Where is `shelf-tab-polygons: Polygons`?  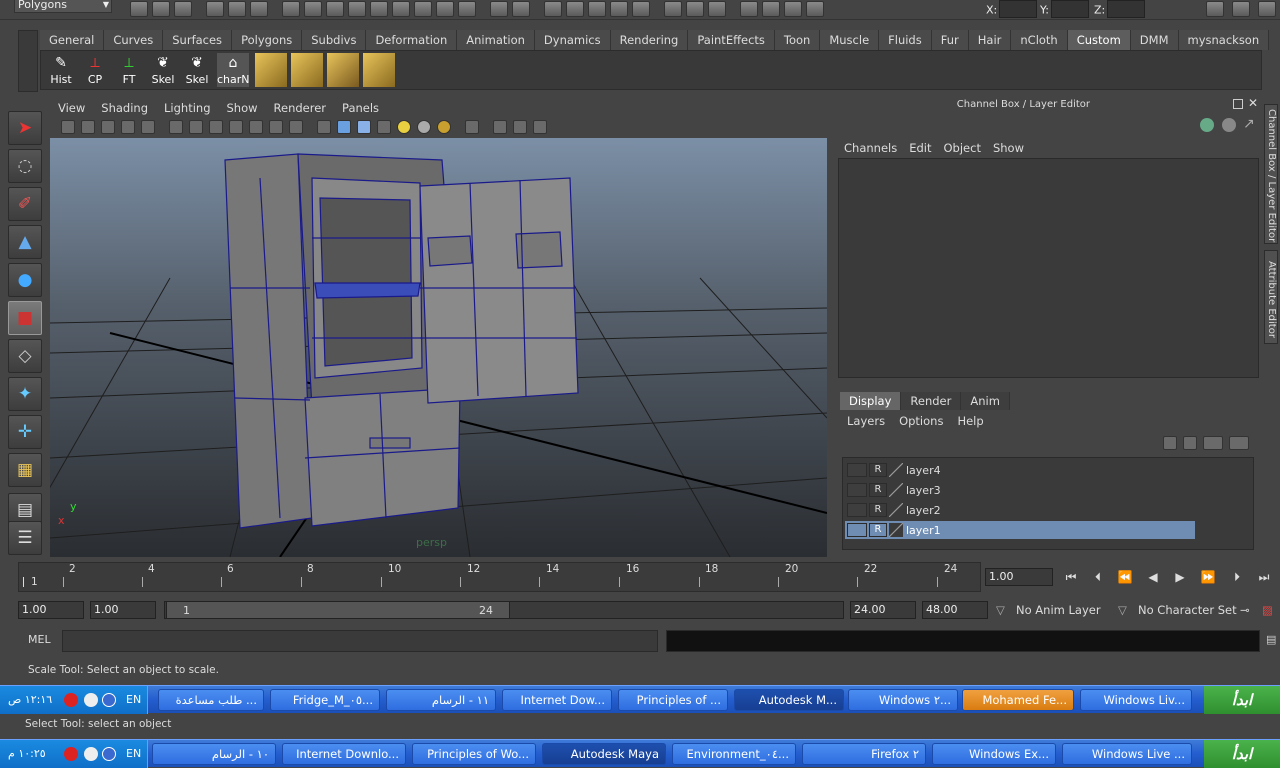
shelf-tab-polygons: Polygons is located at coordinates (267, 40).